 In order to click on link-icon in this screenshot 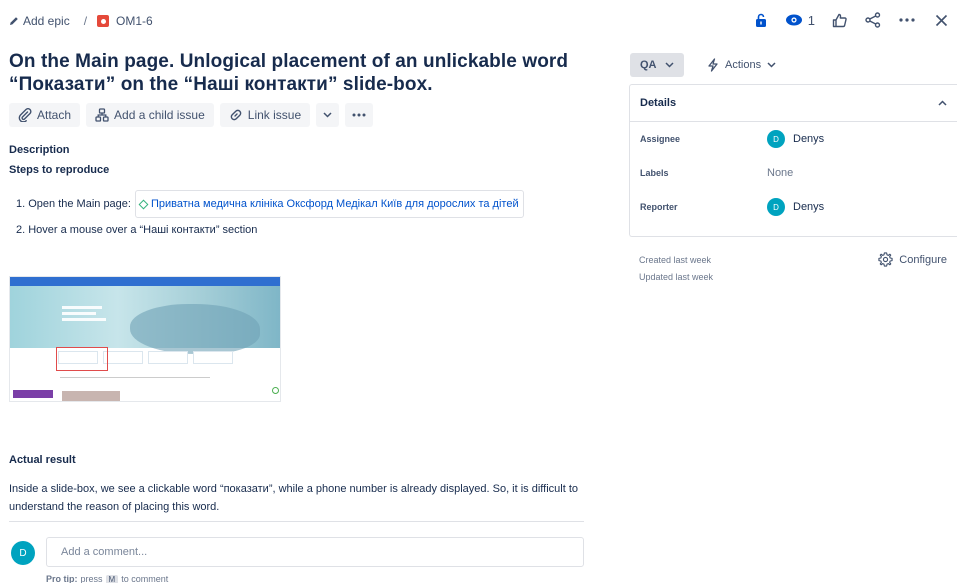, I will do `click(236, 115)`.